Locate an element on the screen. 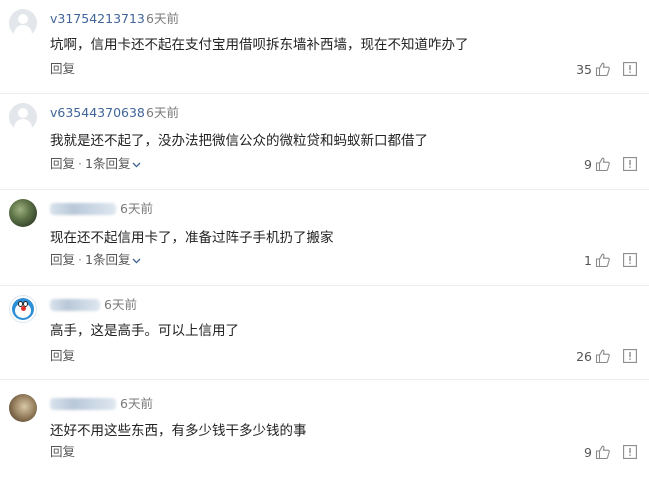  comment-username: v63544370638 is located at coordinates (97, 113).